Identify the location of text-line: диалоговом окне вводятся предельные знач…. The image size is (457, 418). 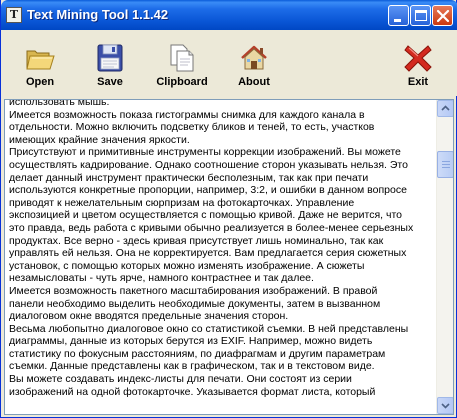
(149, 316).